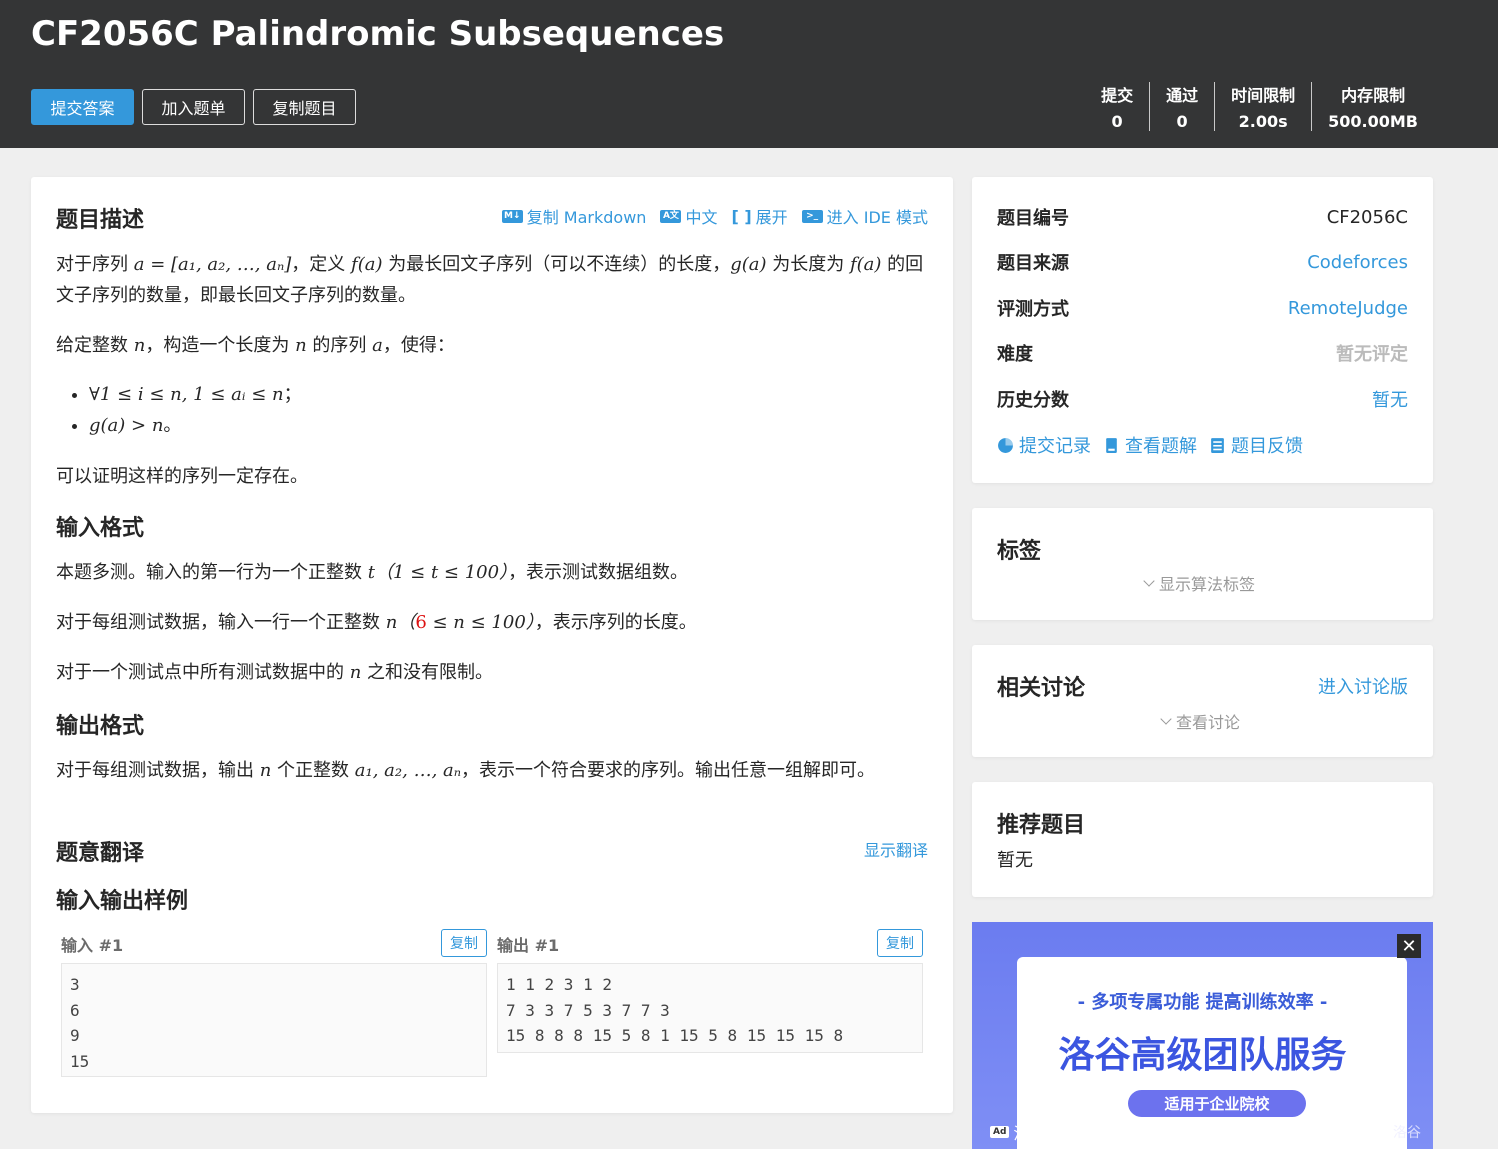  What do you see at coordinates (512, 216) in the screenshot?
I see `markdown-icon: M↓` at bounding box center [512, 216].